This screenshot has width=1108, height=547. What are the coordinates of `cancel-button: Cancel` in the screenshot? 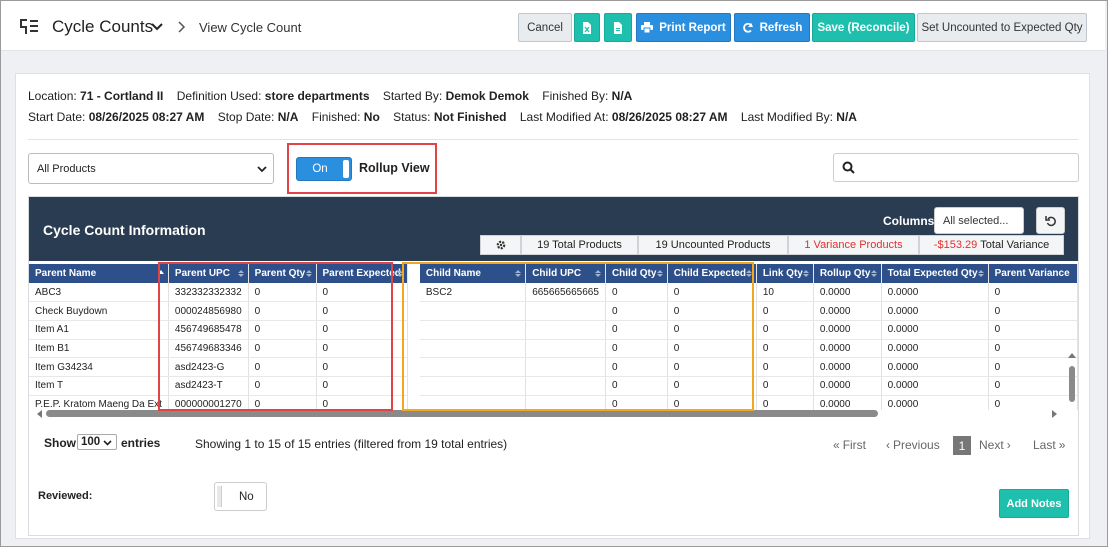 It's located at (545, 27).